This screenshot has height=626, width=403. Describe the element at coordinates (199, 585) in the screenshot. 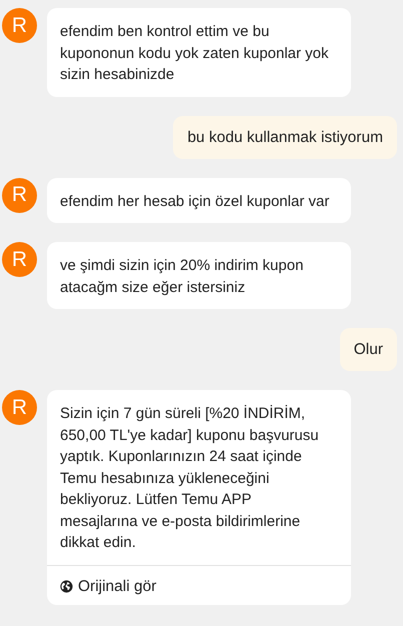

I see `view-original-link: Orijinali gör` at that location.